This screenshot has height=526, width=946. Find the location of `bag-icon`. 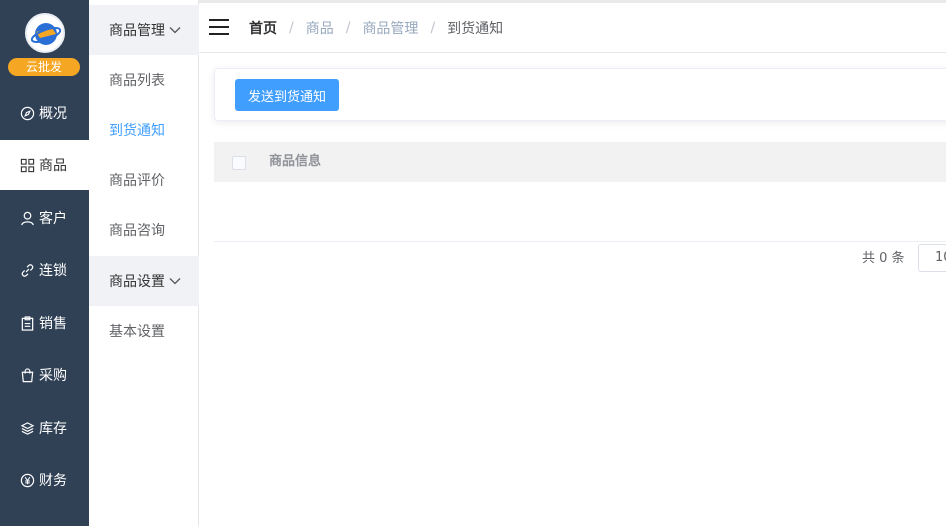

bag-icon is located at coordinates (27, 374).